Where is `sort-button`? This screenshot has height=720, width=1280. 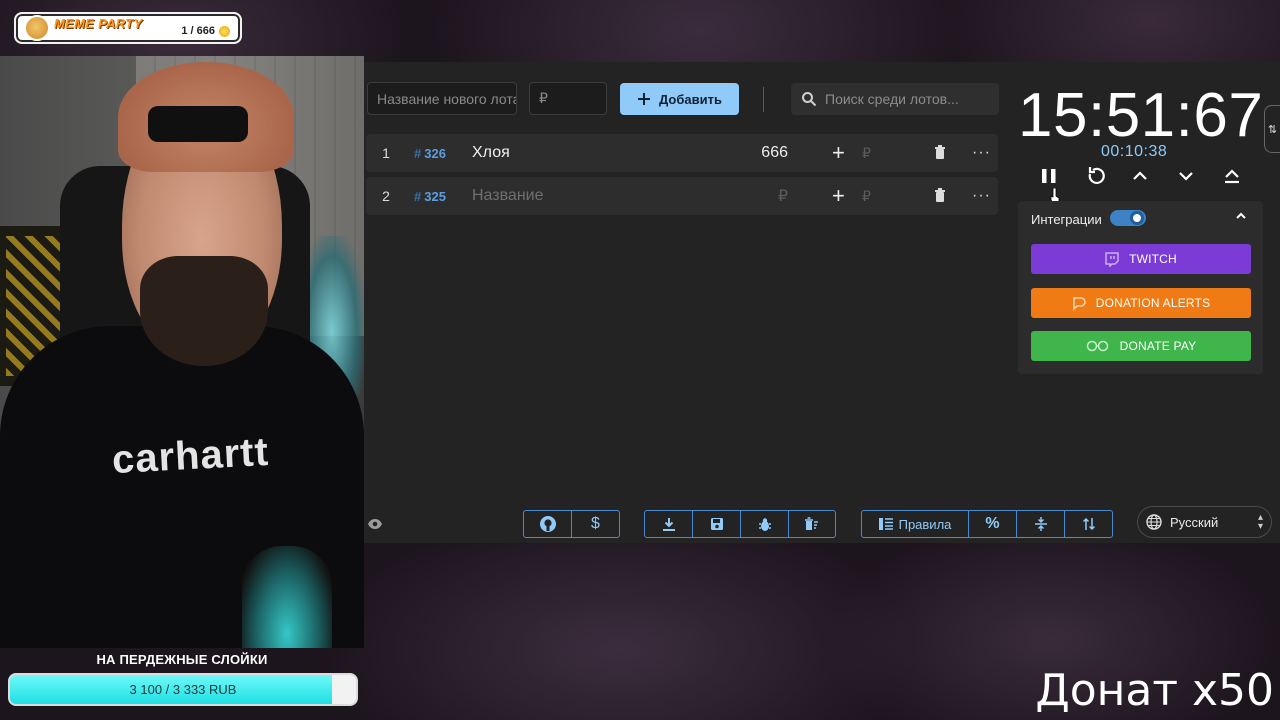 sort-button is located at coordinates (1088, 524).